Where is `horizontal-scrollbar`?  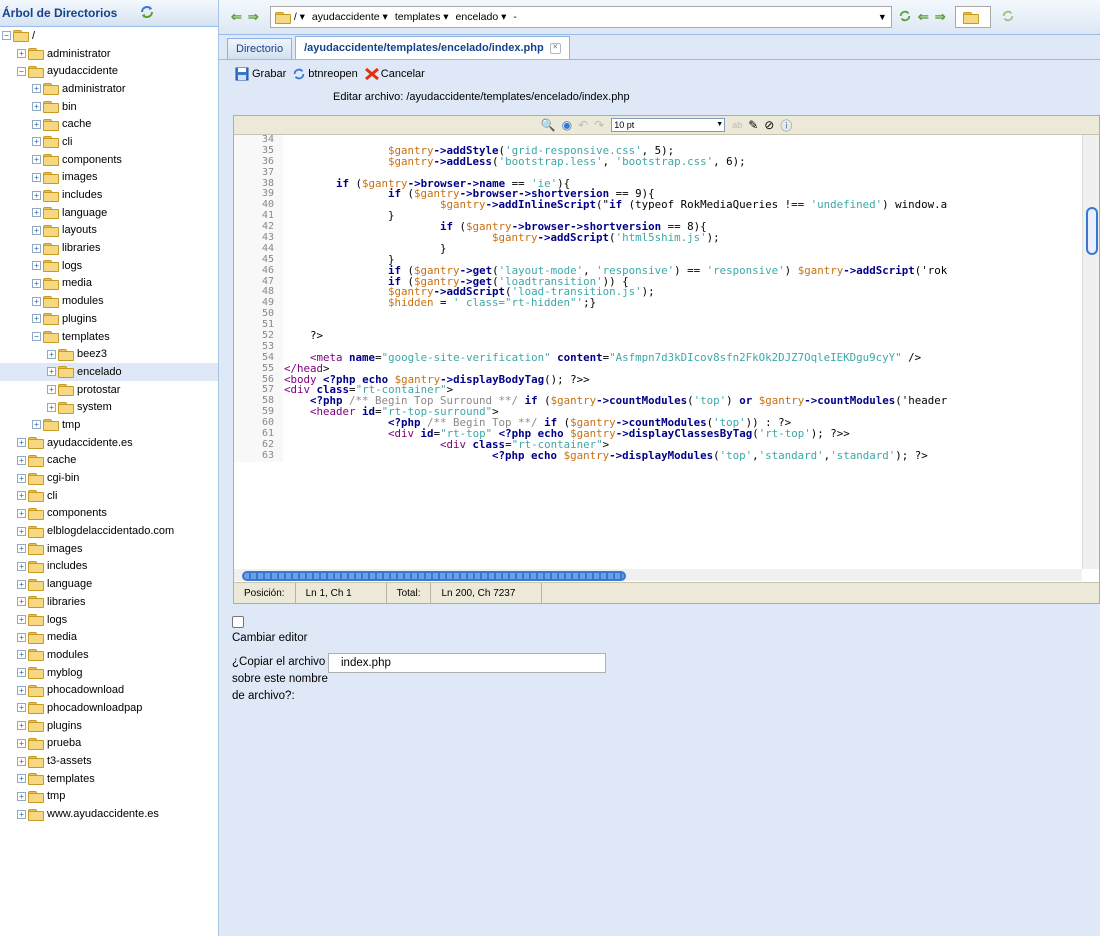 horizontal-scrollbar is located at coordinates (658, 575).